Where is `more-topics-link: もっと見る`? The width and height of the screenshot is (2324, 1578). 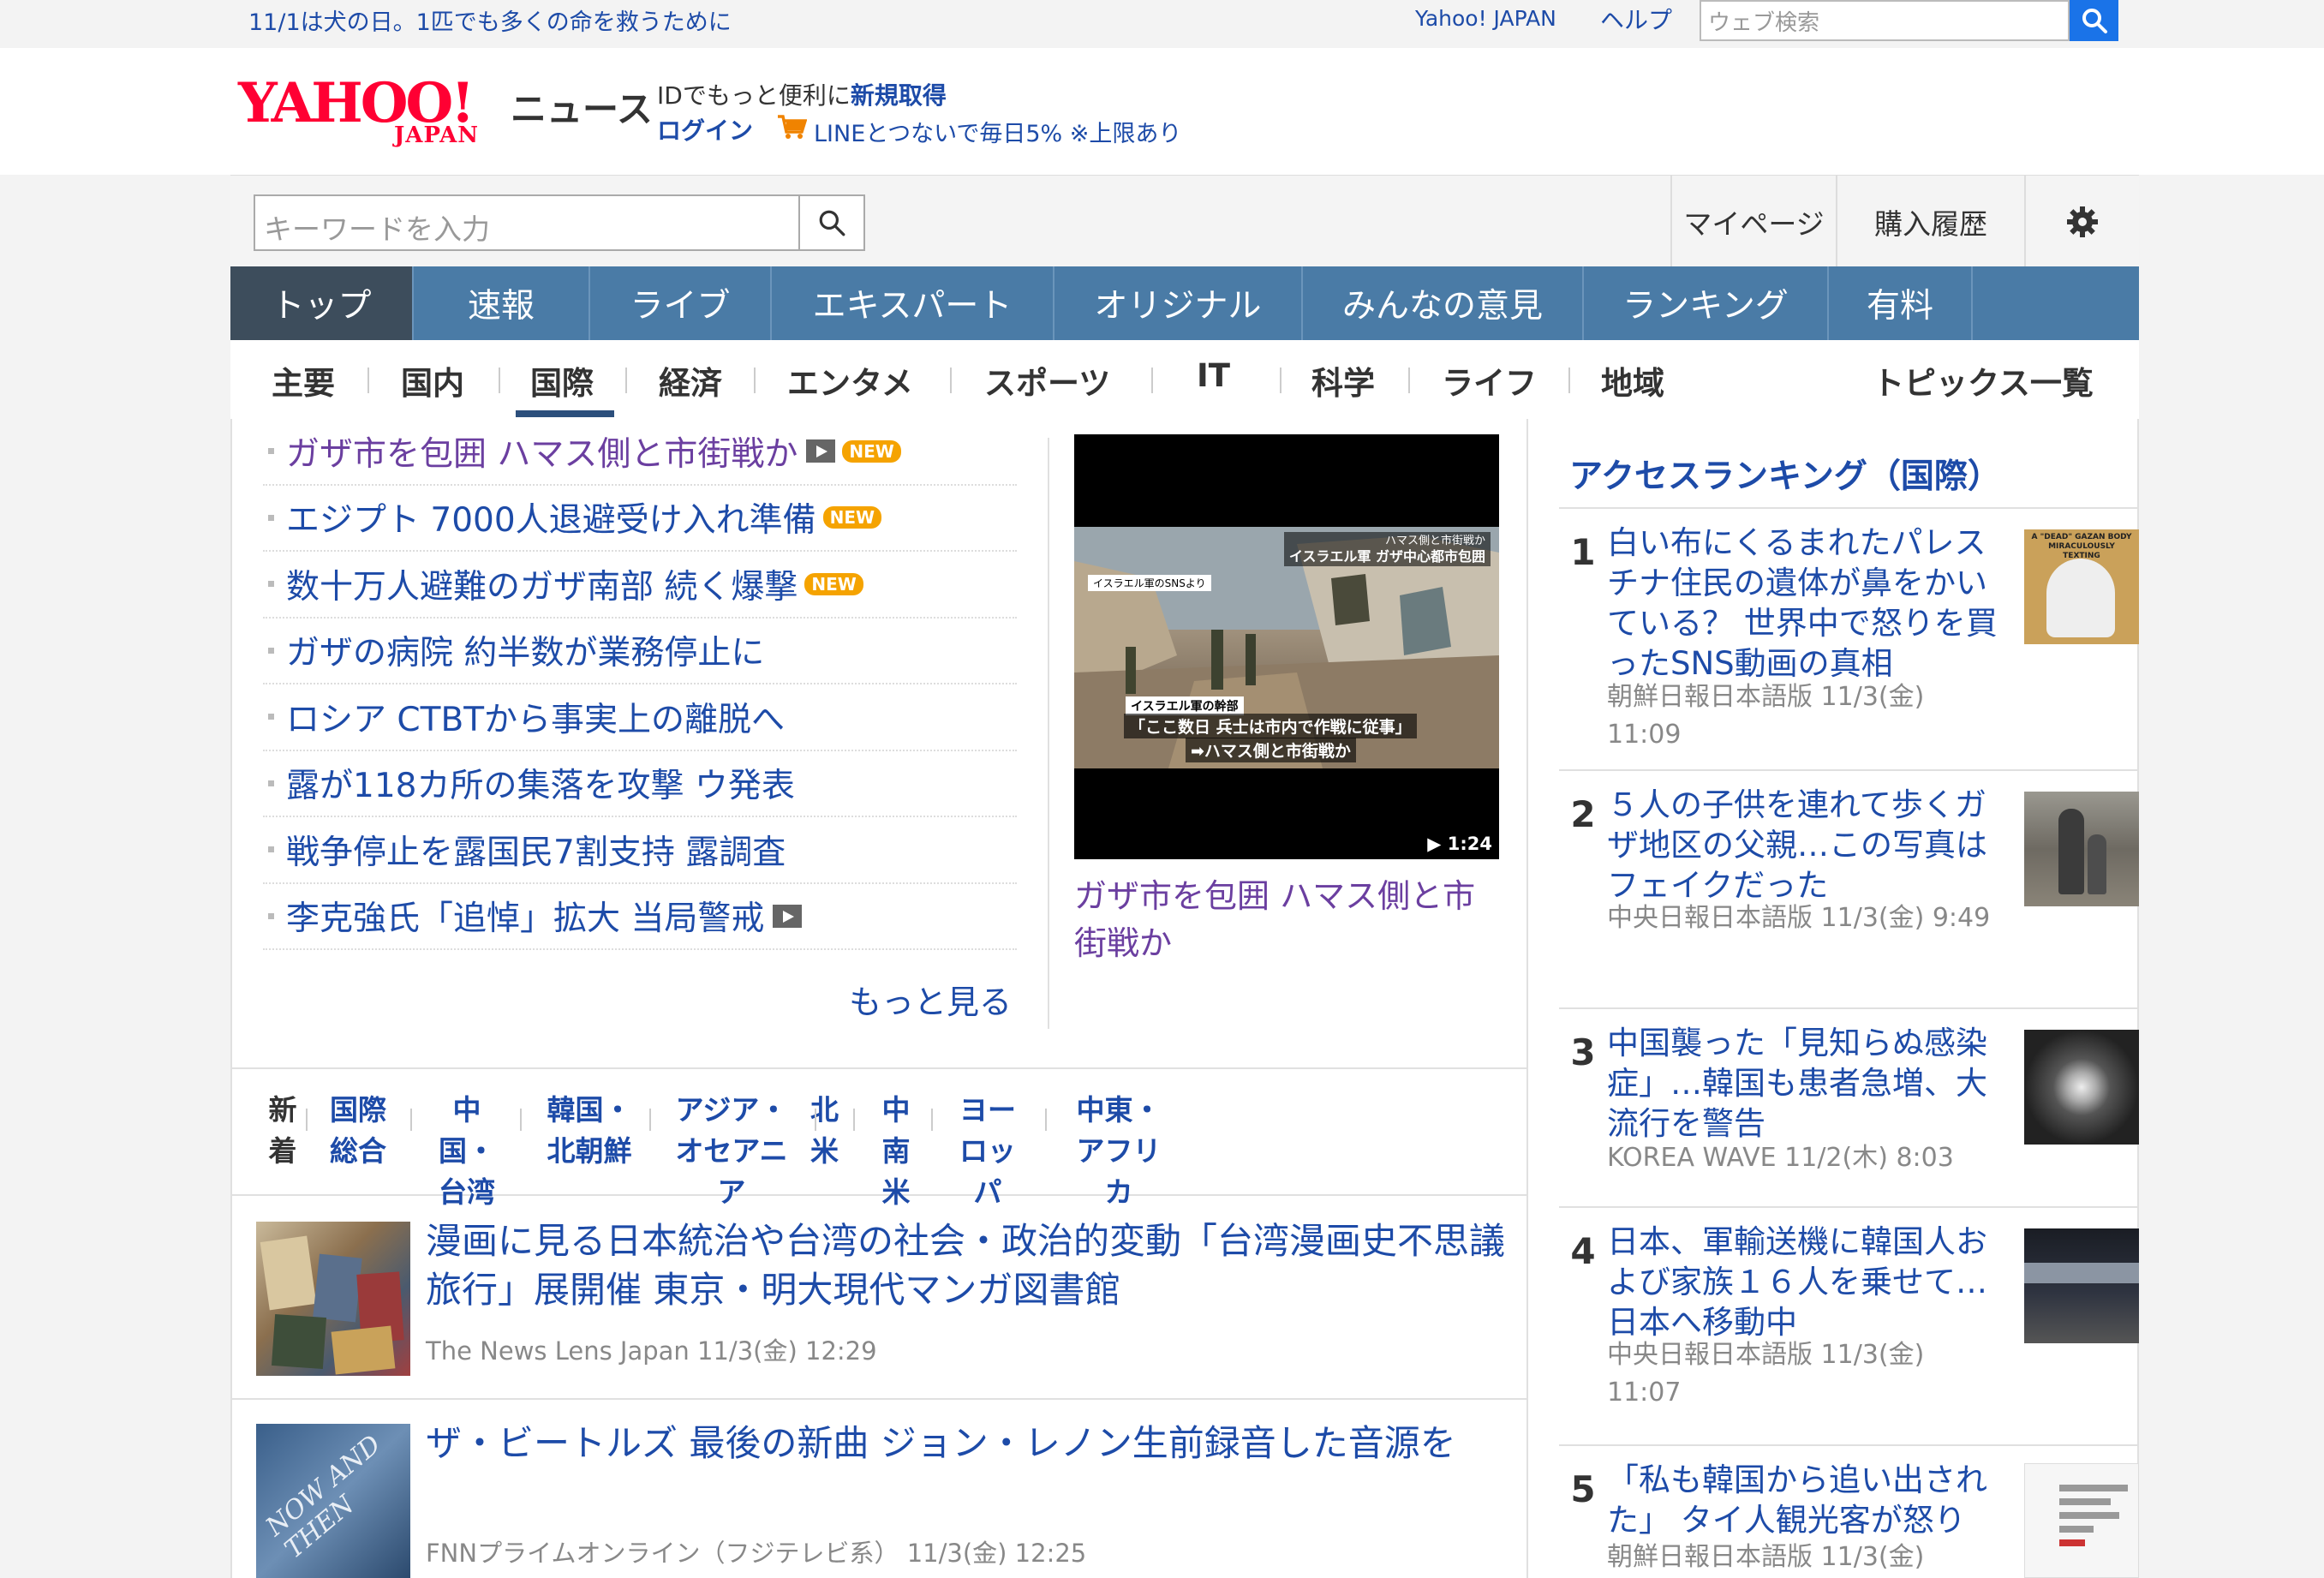 more-topics-link: もっと見る is located at coordinates (930, 1000).